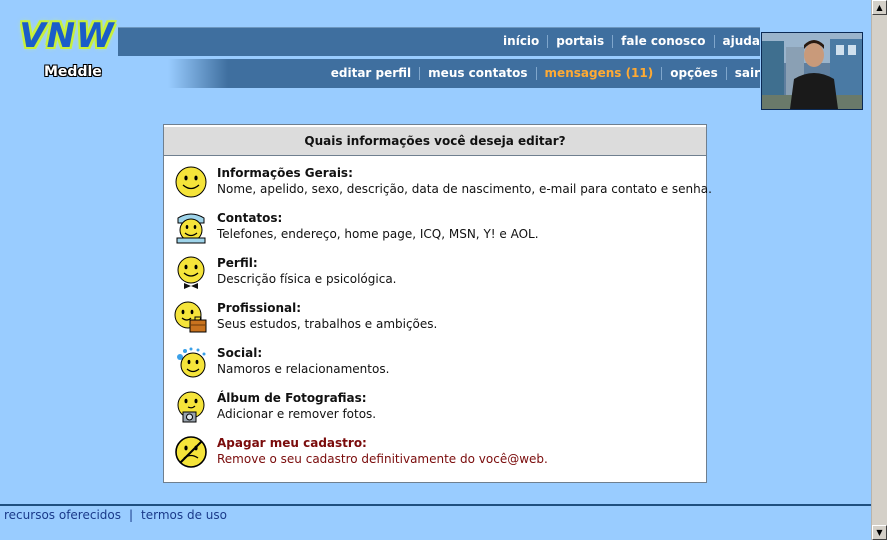 This screenshot has width=887, height=540. I want to click on option-description: Seus estudos, trabalhos e ambições., so click(327, 324).